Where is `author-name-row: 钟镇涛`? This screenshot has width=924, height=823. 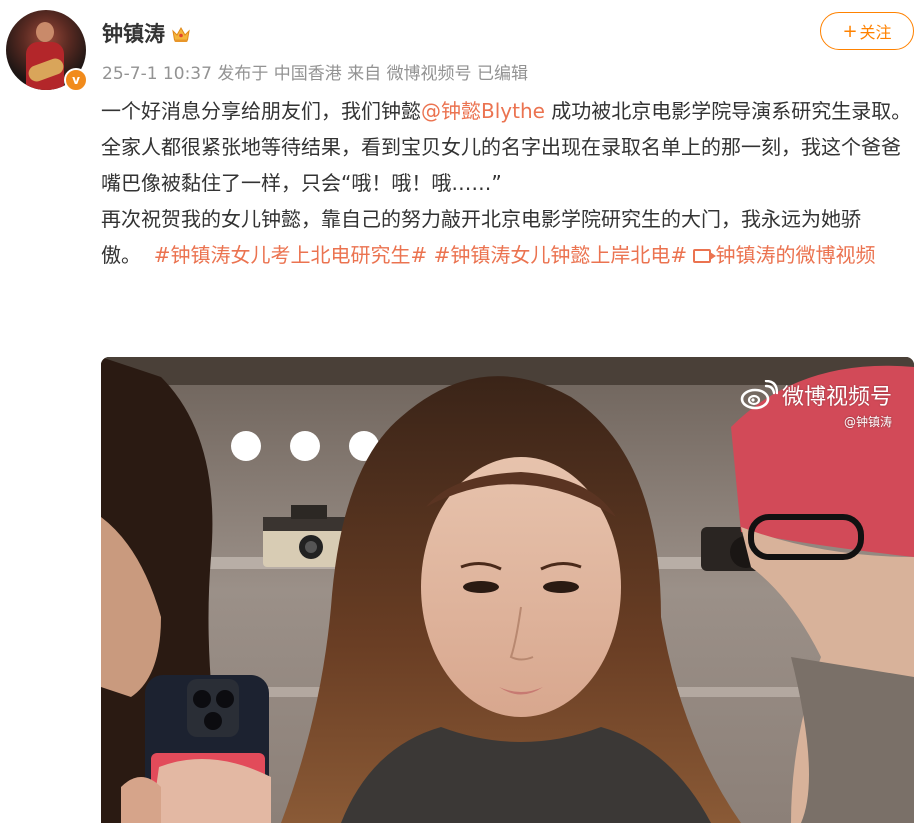 author-name-row: 钟镇涛 is located at coordinates (146, 33).